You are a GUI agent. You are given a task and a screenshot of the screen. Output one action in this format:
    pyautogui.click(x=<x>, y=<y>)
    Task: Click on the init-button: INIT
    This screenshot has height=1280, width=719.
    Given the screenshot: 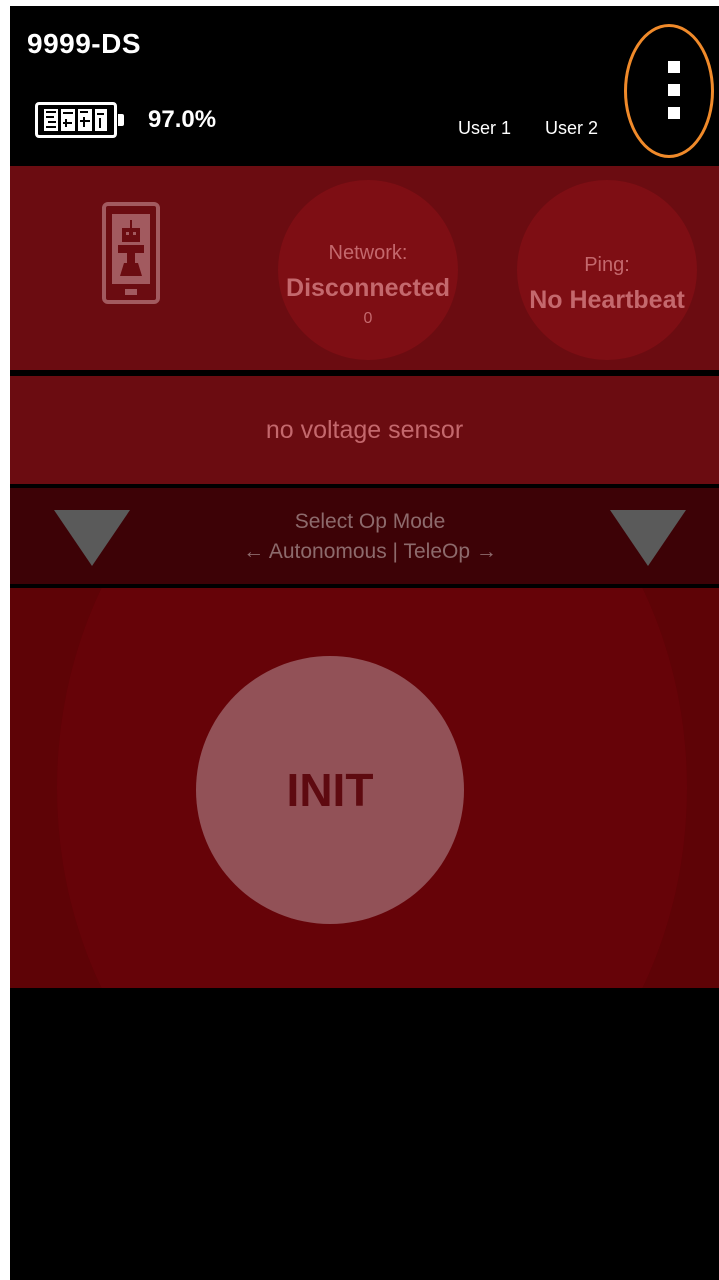 What is the action you would take?
    pyautogui.click(x=330, y=790)
    